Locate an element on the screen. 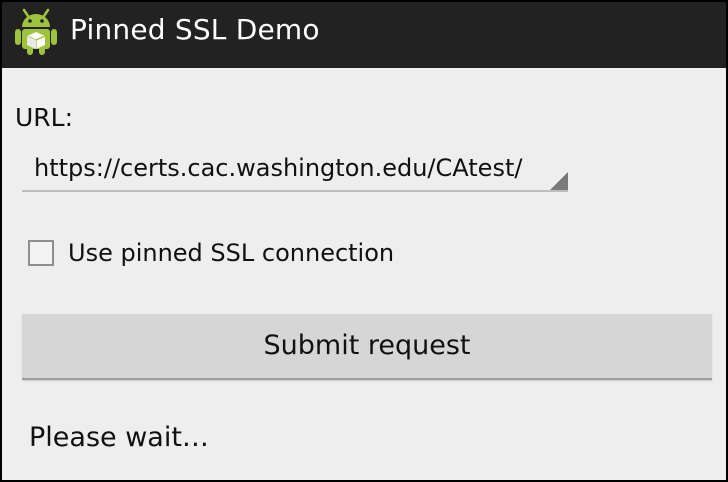 The image size is (728, 482). url-label: URL: is located at coordinates (44, 117).